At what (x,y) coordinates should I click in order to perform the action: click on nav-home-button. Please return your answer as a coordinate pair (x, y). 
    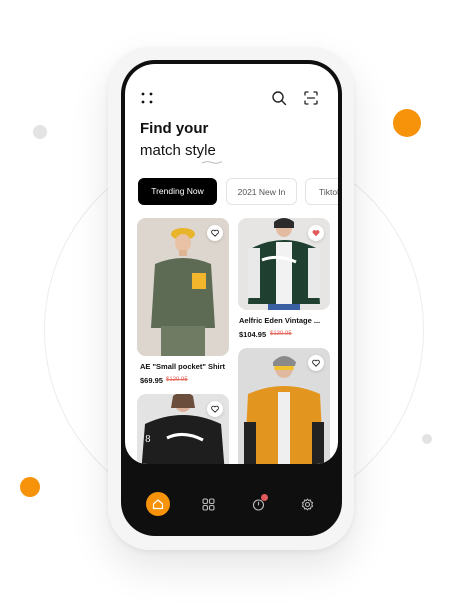
    Looking at the image, I should click on (158, 504).